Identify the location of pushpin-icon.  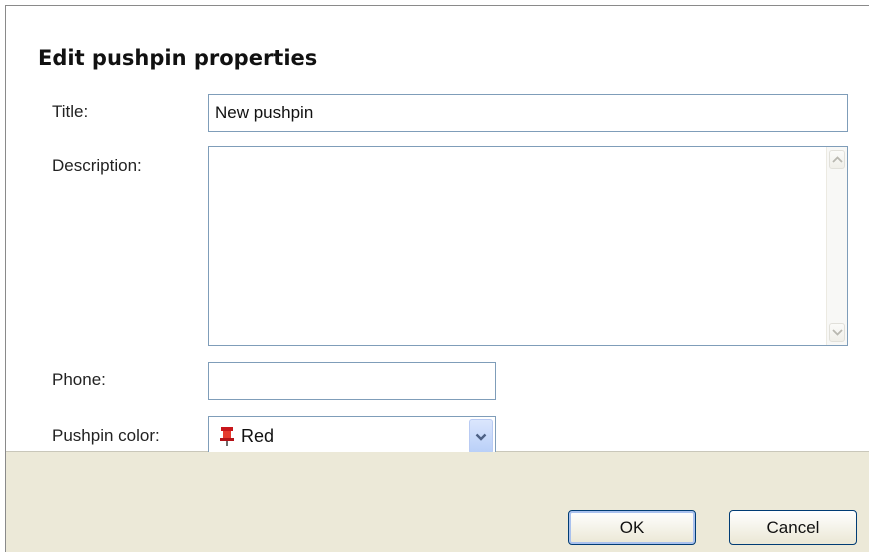
(227, 436).